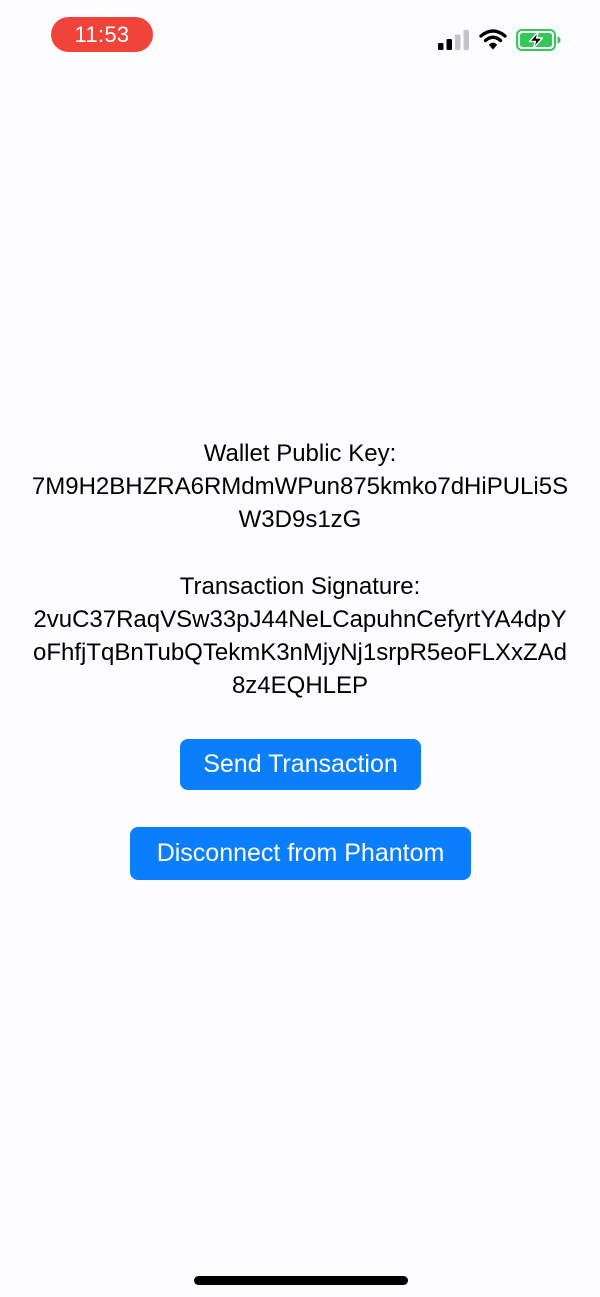 The image size is (600, 1297). I want to click on disconnect-from-phantom-button: Disconnect from Phantom, so click(300, 853).